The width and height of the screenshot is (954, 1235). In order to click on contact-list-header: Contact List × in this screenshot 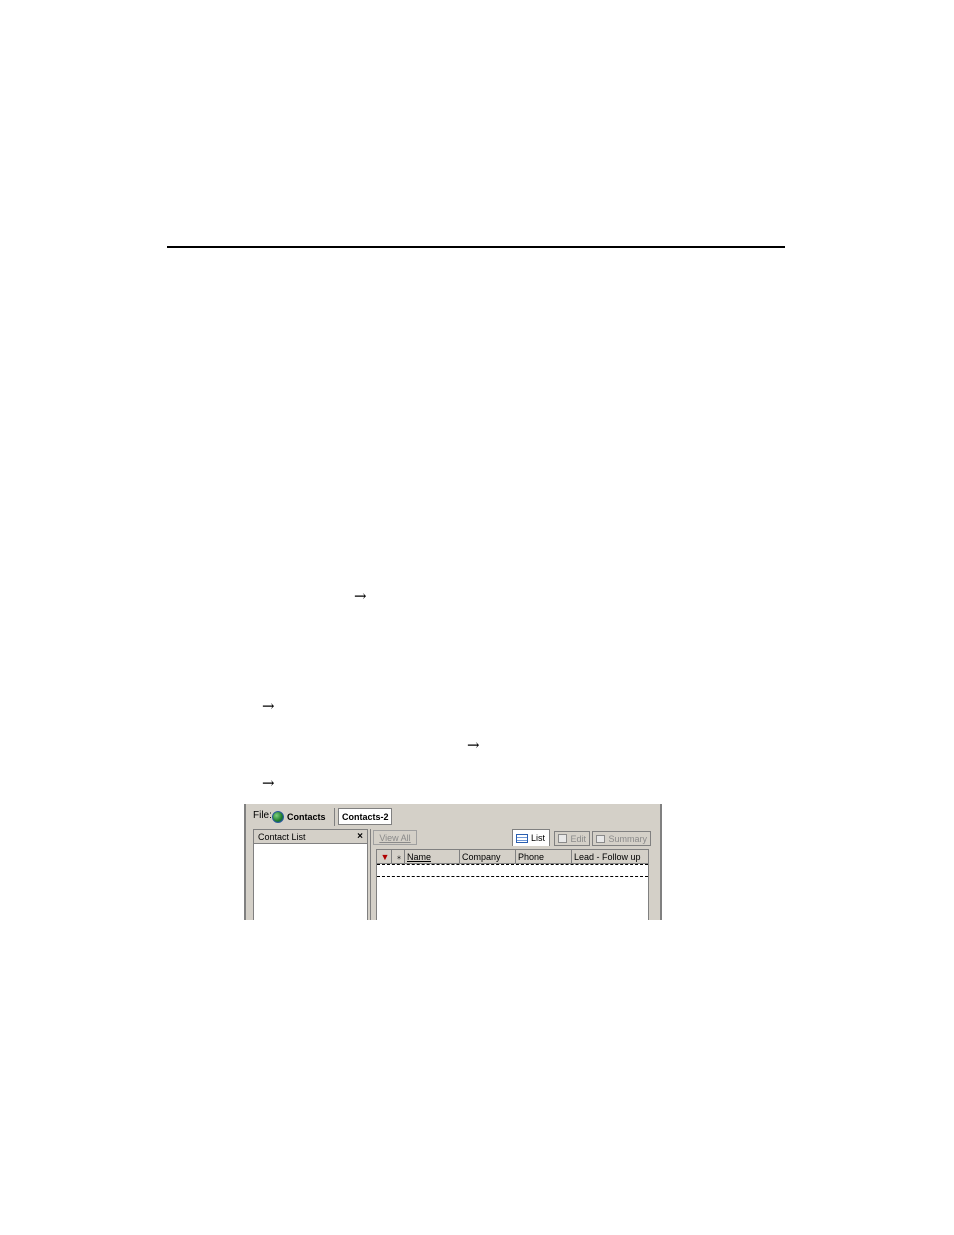, I will do `click(310, 837)`.